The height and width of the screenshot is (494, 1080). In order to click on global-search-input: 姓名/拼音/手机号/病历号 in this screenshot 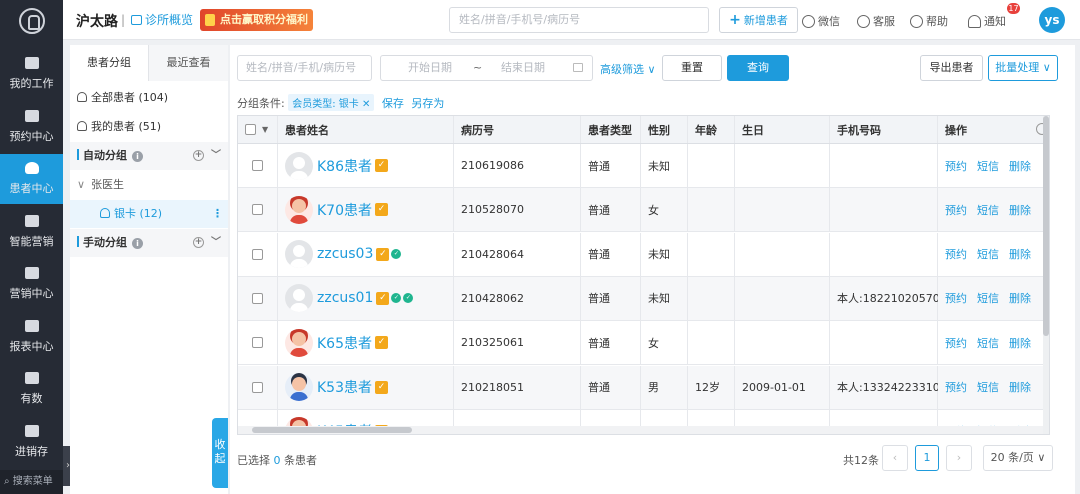, I will do `click(579, 20)`.